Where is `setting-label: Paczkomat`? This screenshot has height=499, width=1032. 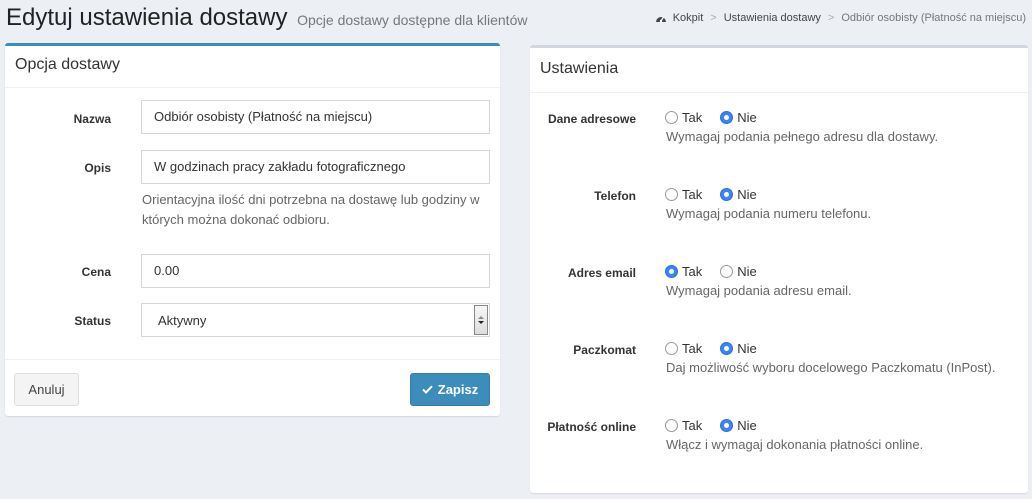
setting-label: Paczkomat is located at coordinates (604, 350).